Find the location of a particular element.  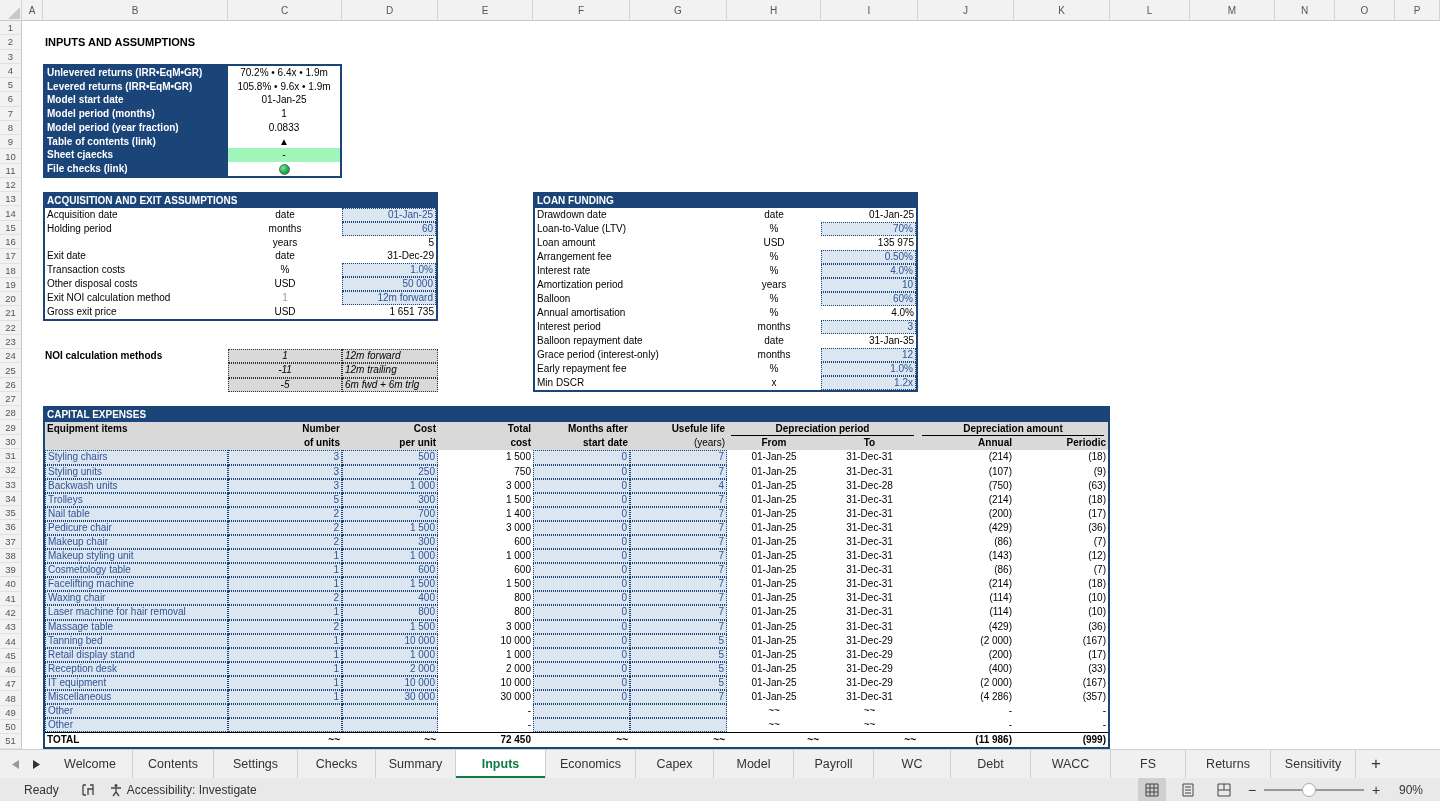

input-cell: 50 000 is located at coordinates (389, 284).